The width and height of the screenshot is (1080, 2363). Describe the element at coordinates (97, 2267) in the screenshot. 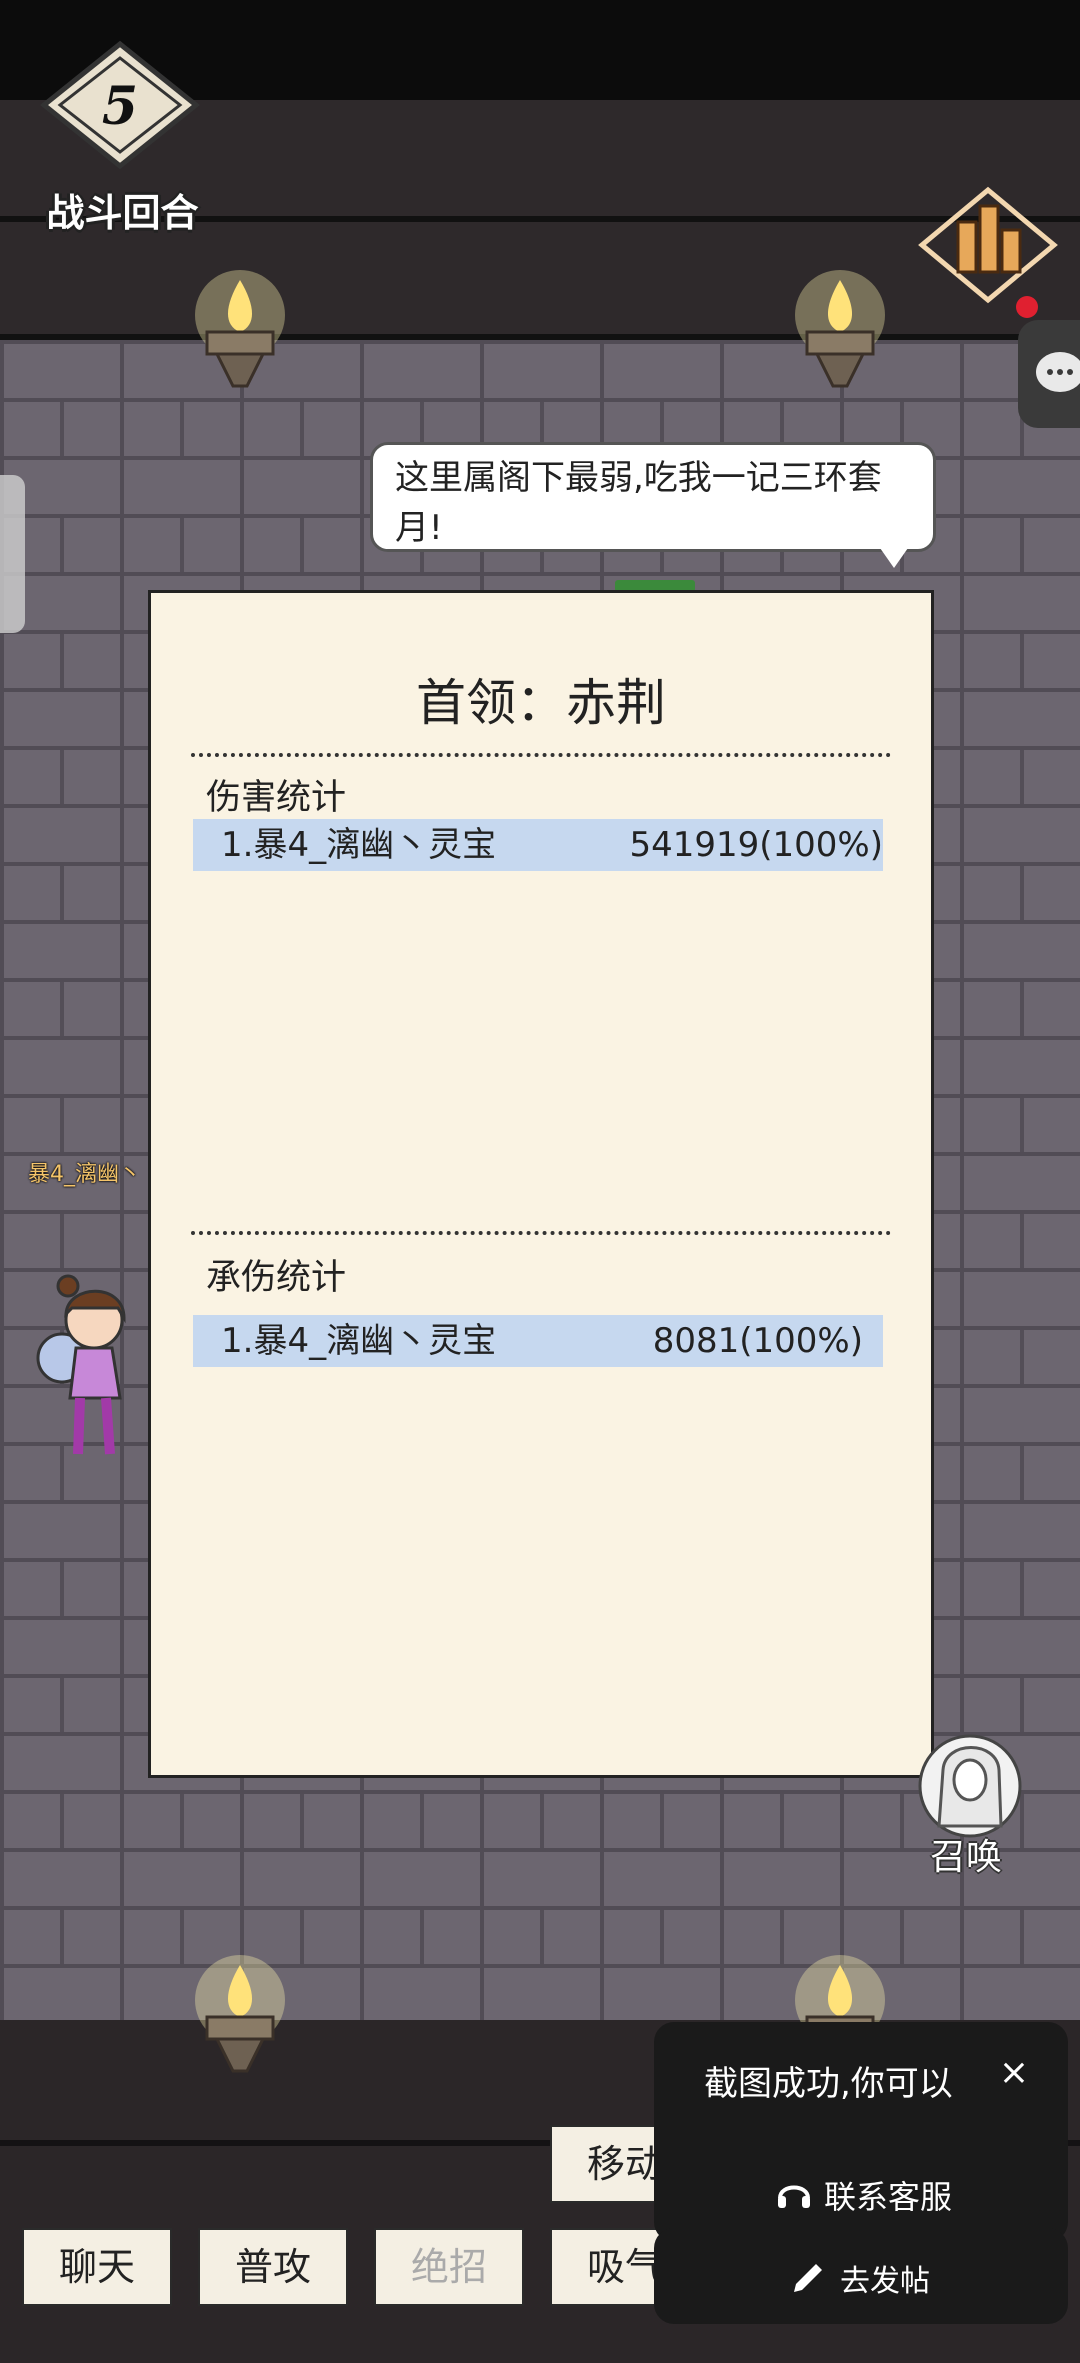

I see `chat-button: 聊天` at that location.